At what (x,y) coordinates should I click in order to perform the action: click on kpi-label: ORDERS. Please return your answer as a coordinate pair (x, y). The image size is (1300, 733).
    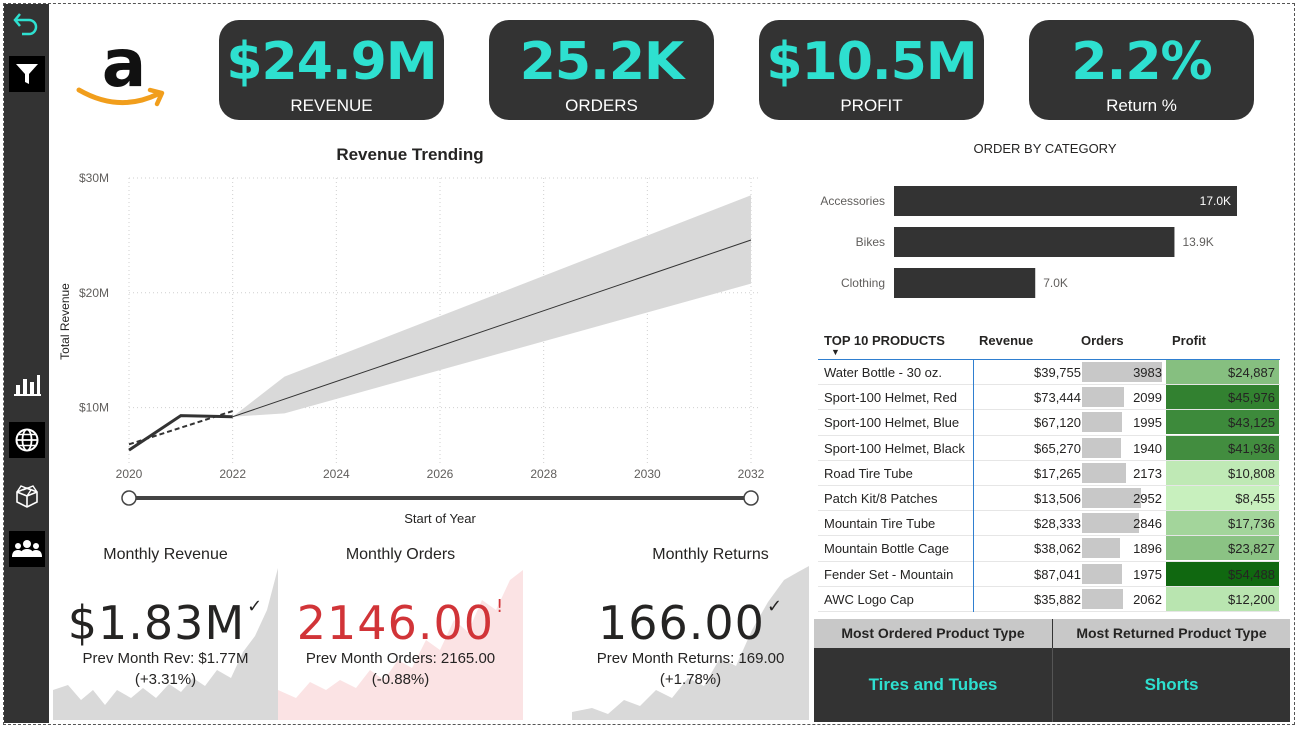
    Looking at the image, I should click on (601, 105).